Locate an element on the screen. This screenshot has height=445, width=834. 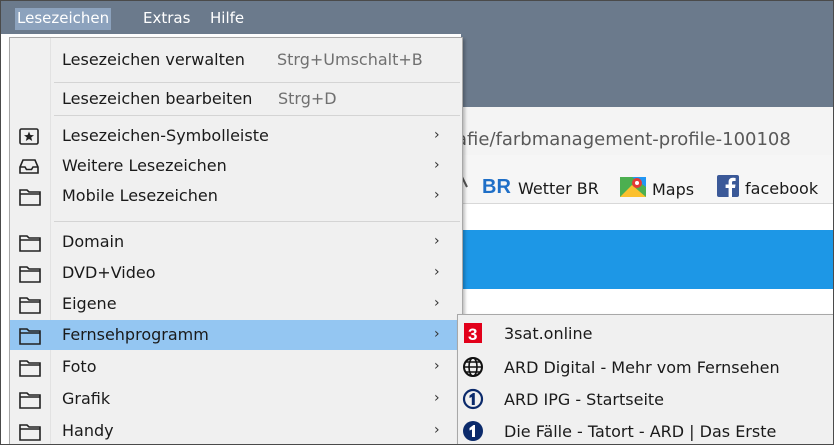
bookmark-label: Maps is located at coordinates (673, 189).